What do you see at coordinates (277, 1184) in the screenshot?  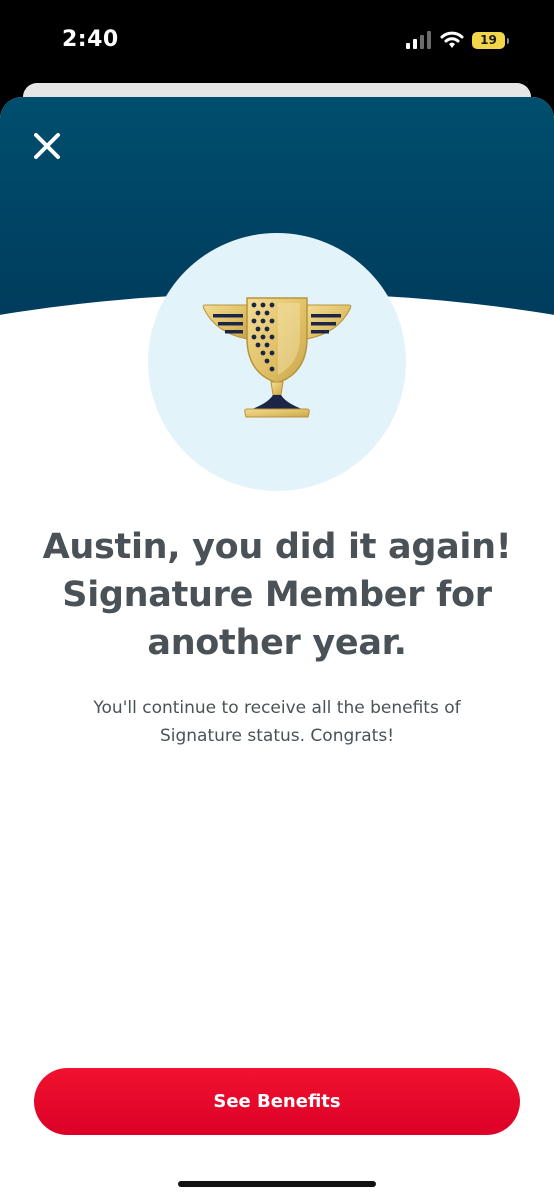 I see `home-indicator` at bounding box center [277, 1184].